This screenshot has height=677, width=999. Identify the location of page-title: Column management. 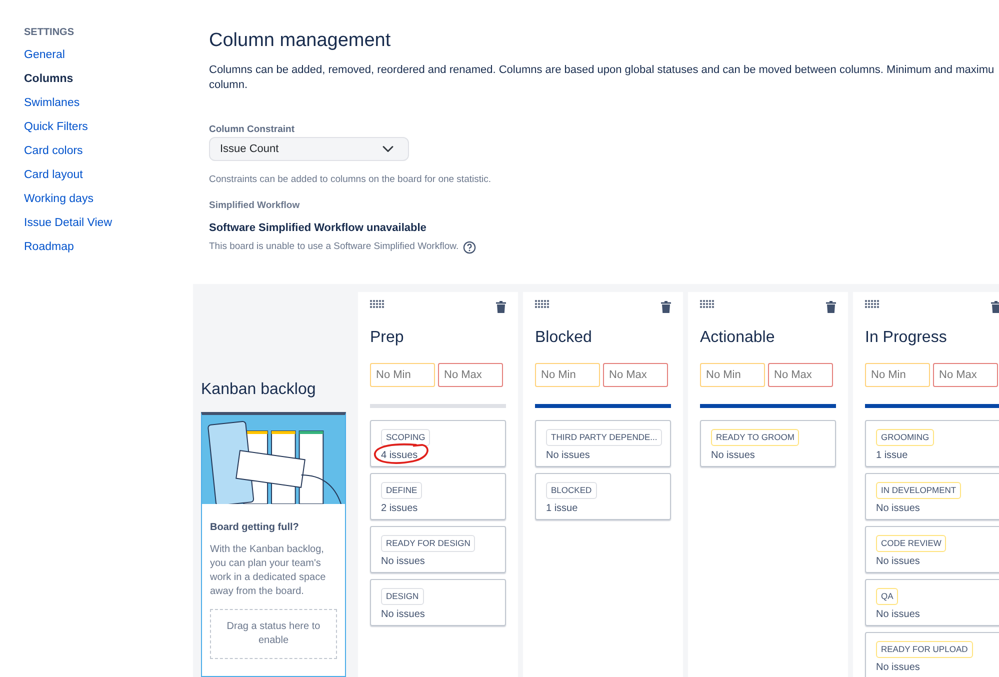
(300, 41).